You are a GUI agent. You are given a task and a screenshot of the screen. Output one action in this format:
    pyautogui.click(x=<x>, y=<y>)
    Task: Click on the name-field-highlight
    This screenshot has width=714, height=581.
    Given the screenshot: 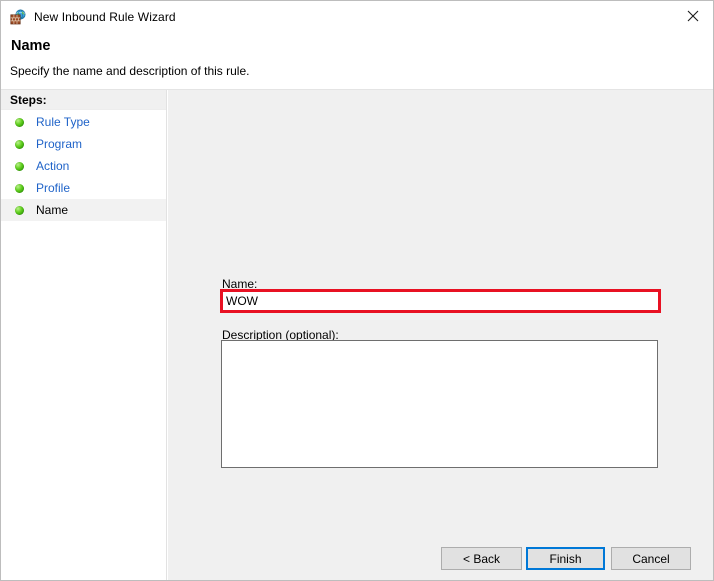 What is the action you would take?
    pyautogui.click(x=440, y=301)
    